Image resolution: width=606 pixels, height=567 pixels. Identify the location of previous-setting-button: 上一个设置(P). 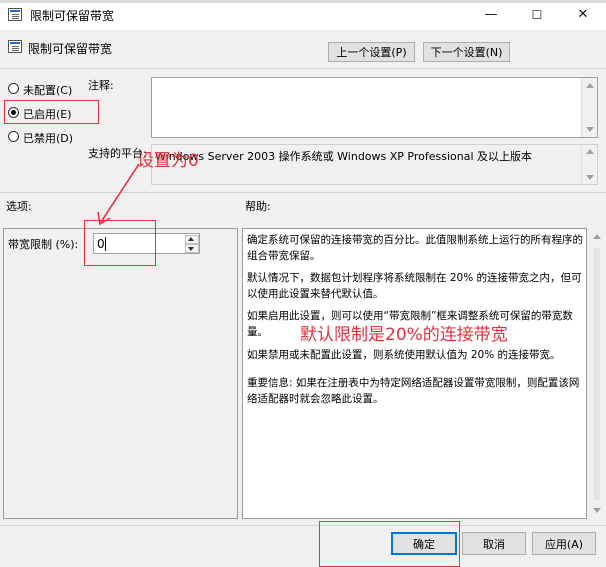
(371, 52).